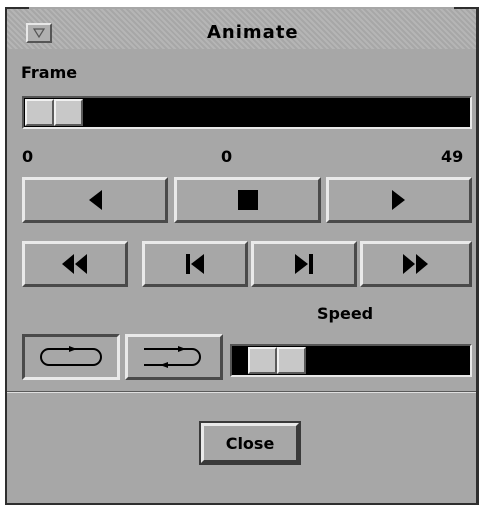 Image resolution: width=480 pixels, height=506 pixels. I want to click on close-button: Close, so click(250, 443).